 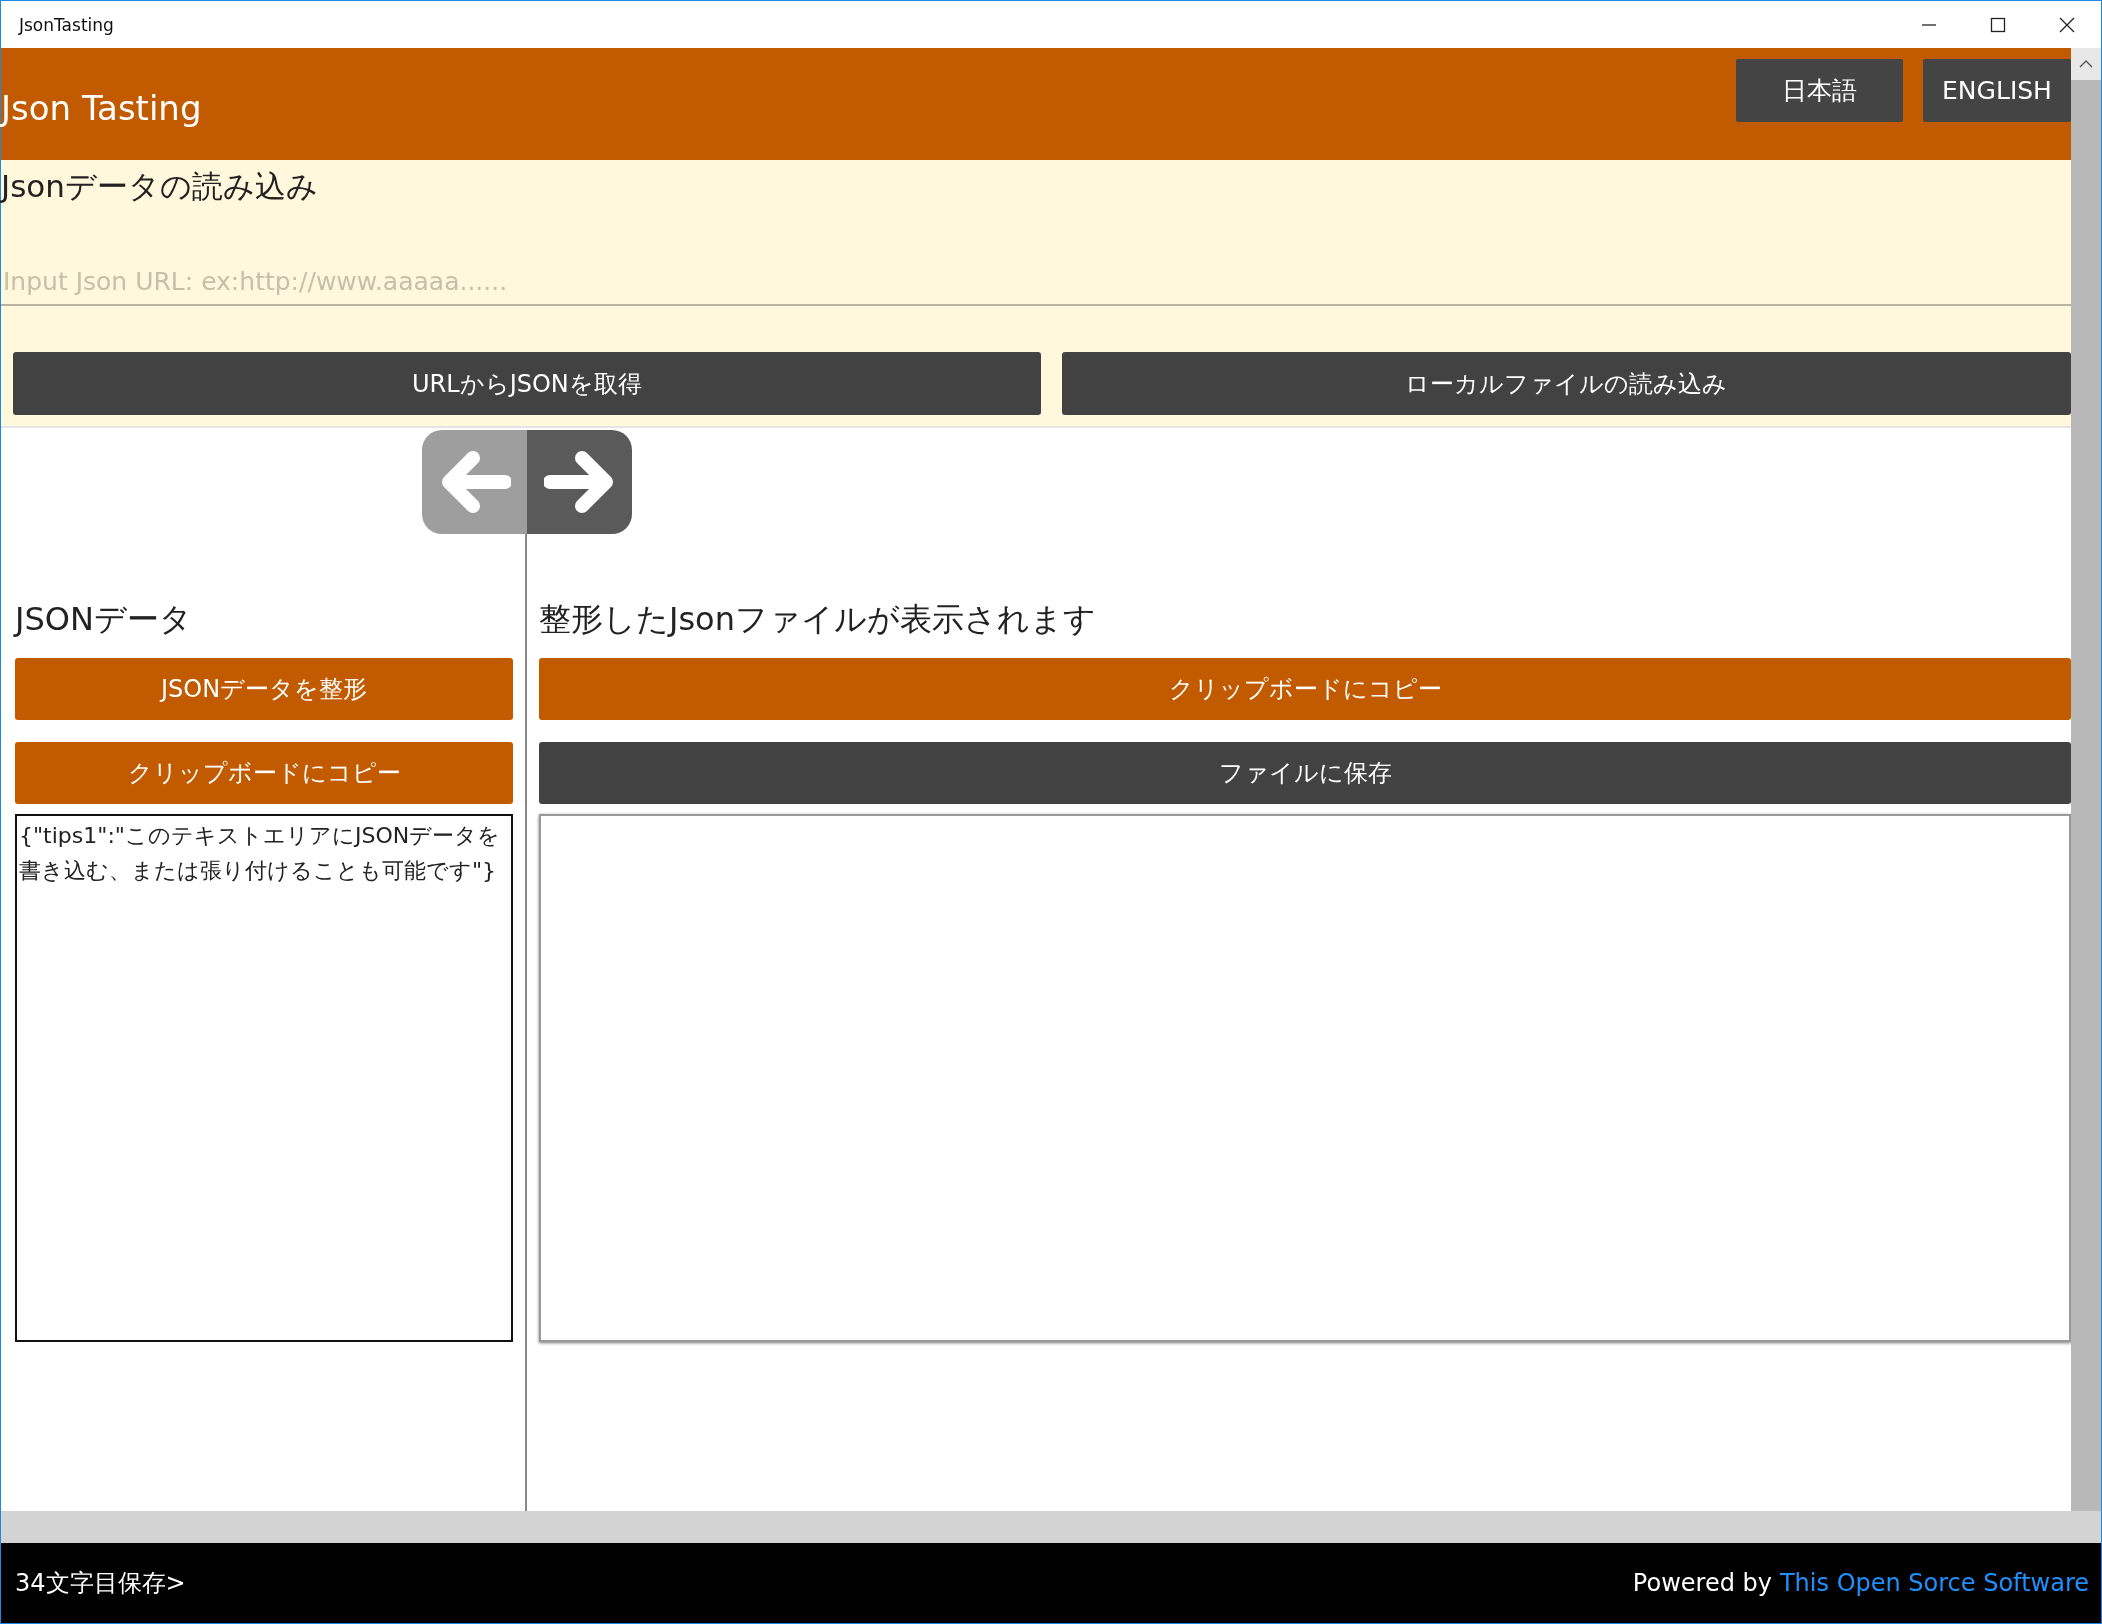 I want to click on panel-heading: JSONデータ, so click(x=104, y=619).